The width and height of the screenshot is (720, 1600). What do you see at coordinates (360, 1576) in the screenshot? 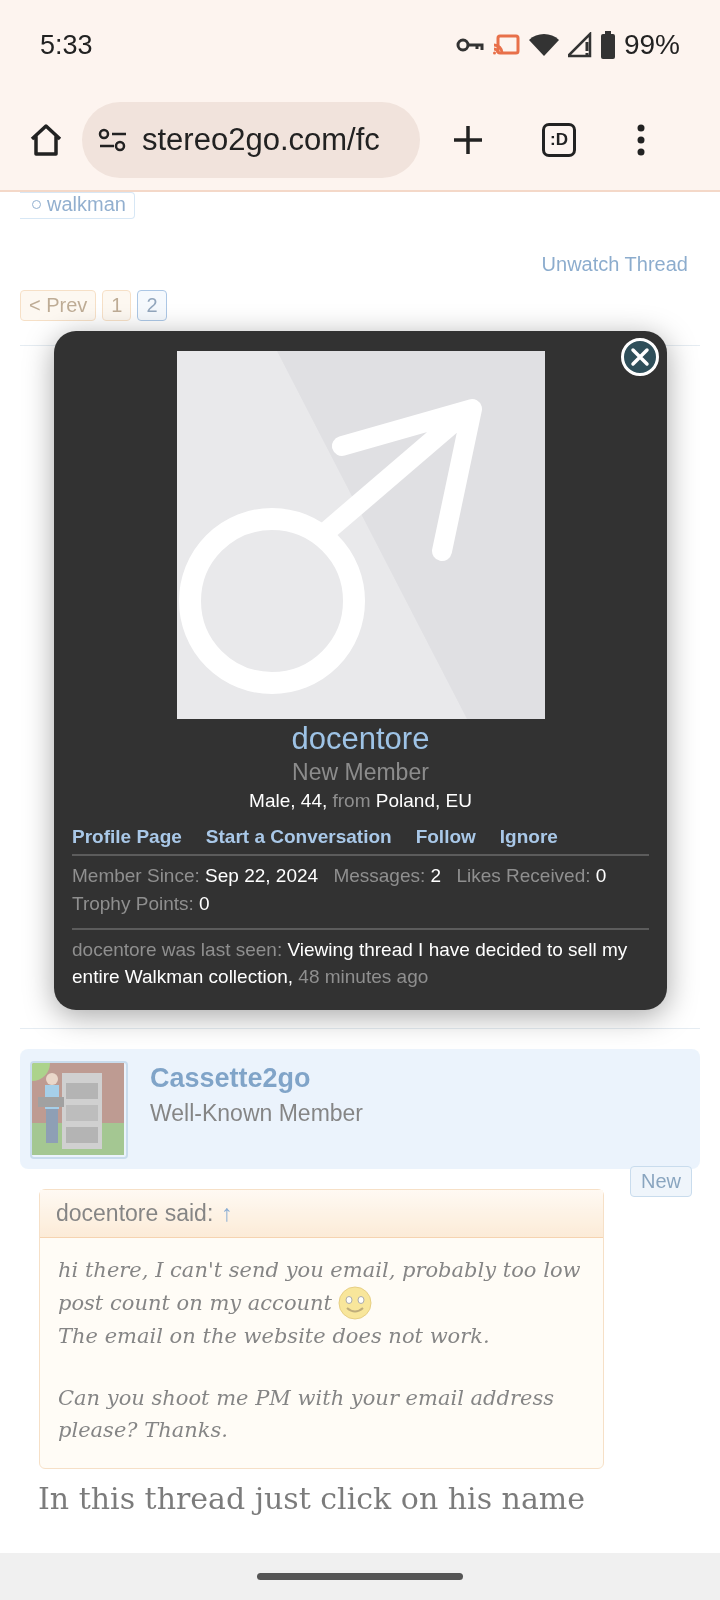
I see `home-handle` at bounding box center [360, 1576].